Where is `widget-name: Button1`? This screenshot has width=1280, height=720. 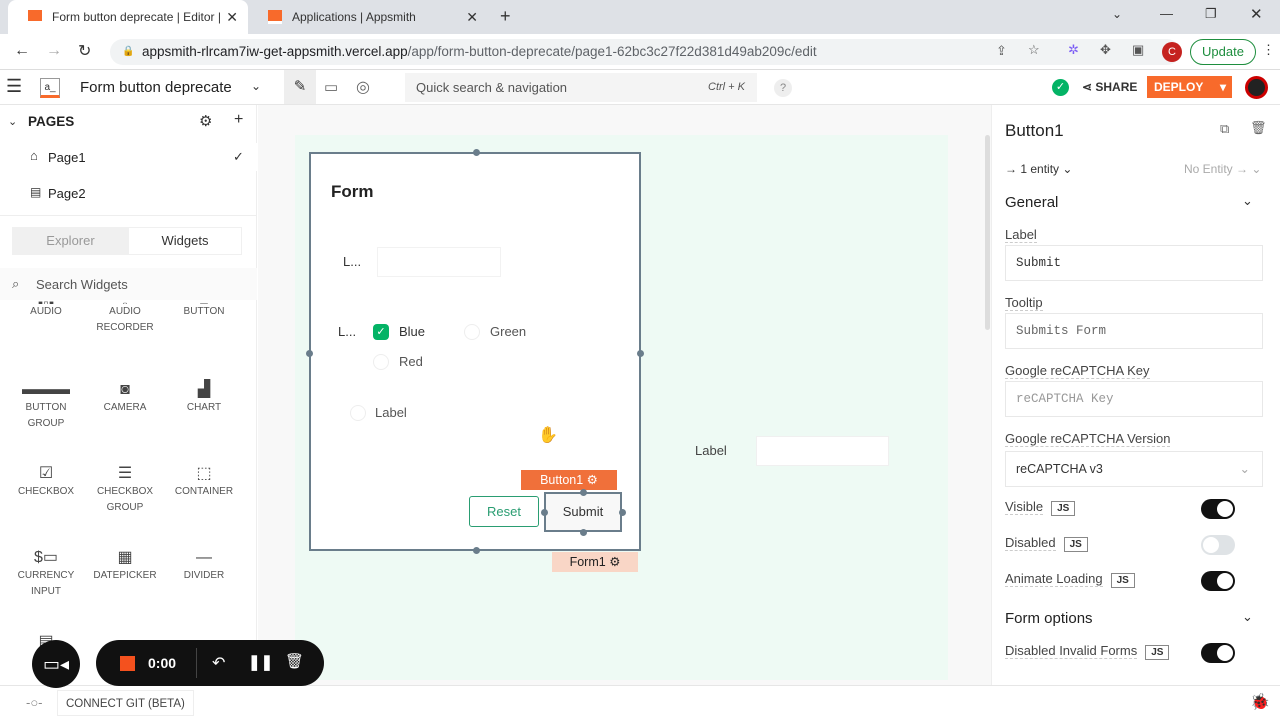
widget-name: Button1 is located at coordinates (1034, 131).